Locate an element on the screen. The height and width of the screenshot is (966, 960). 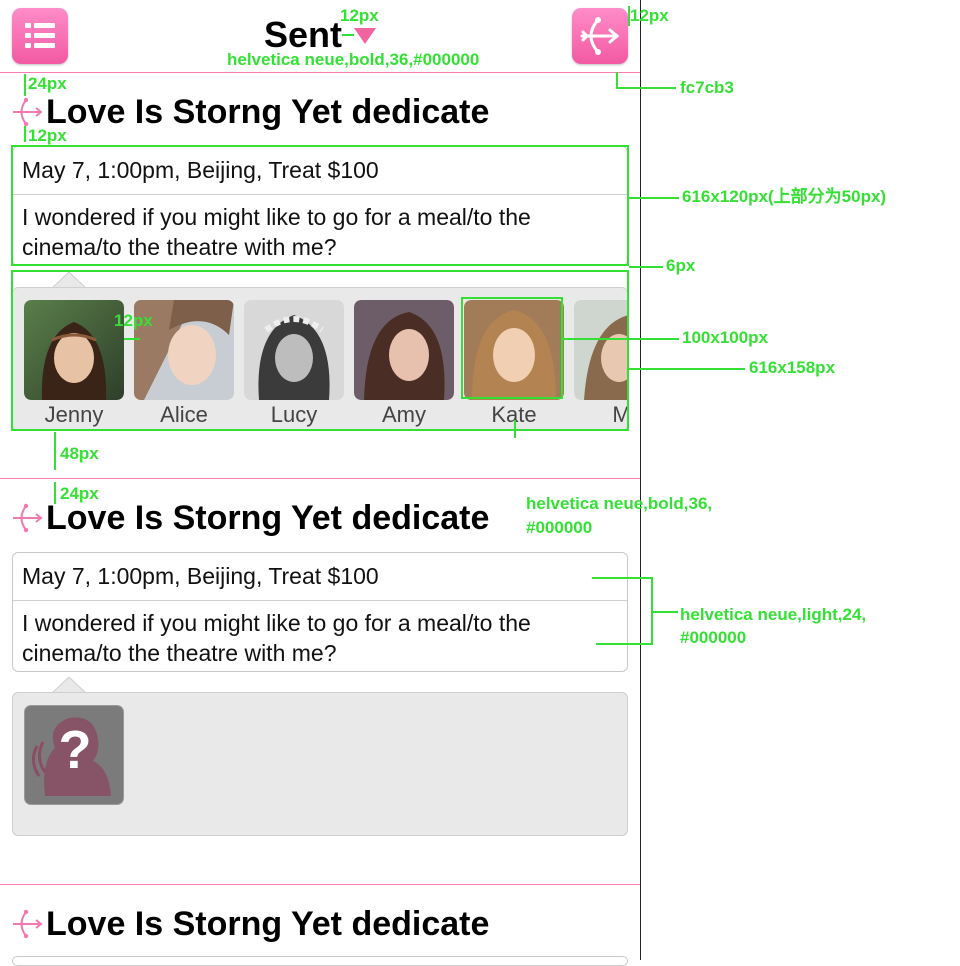
spec-annotation: 100x100px is located at coordinates (725, 337).